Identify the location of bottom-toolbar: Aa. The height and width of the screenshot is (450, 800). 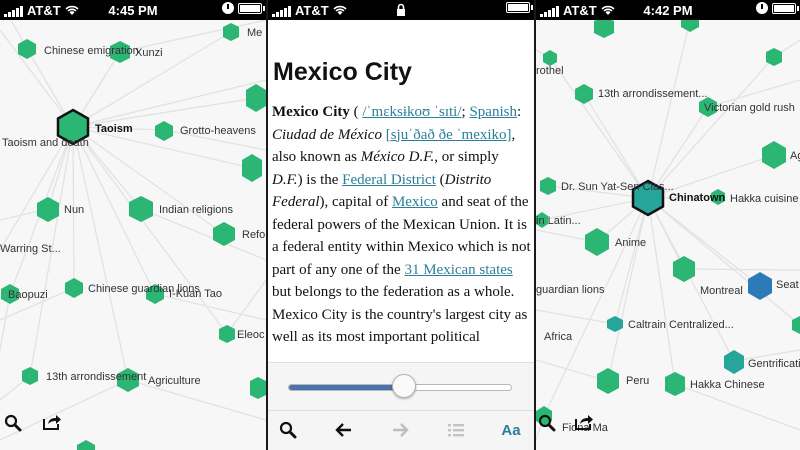
(401, 430).